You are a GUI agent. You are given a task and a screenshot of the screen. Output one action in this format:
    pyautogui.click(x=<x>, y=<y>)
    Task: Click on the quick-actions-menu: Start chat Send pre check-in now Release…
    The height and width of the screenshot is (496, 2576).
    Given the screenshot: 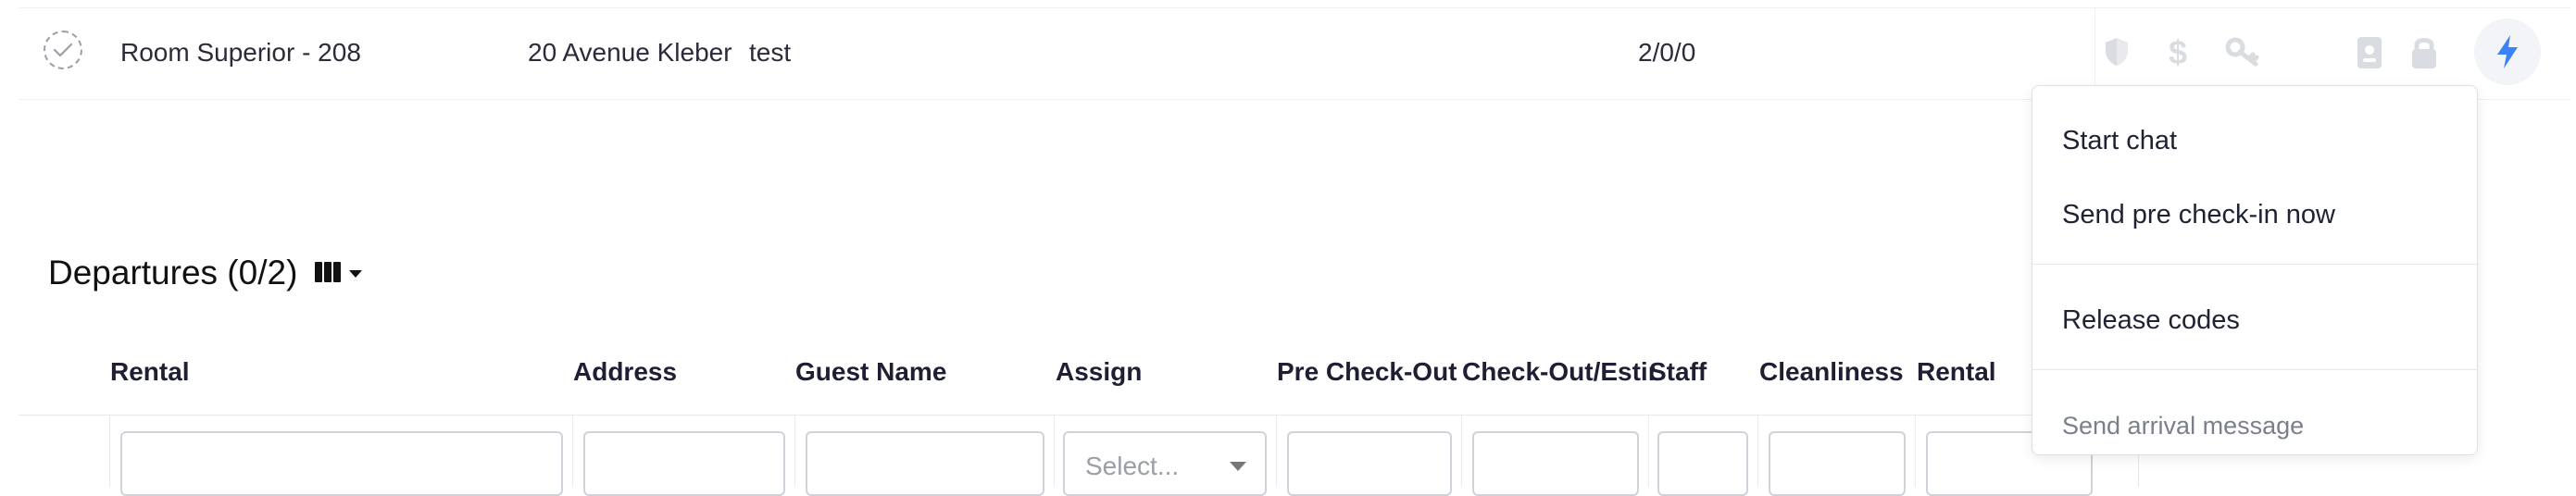 What is the action you would take?
    pyautogui.click(x=2255, y=270)
    